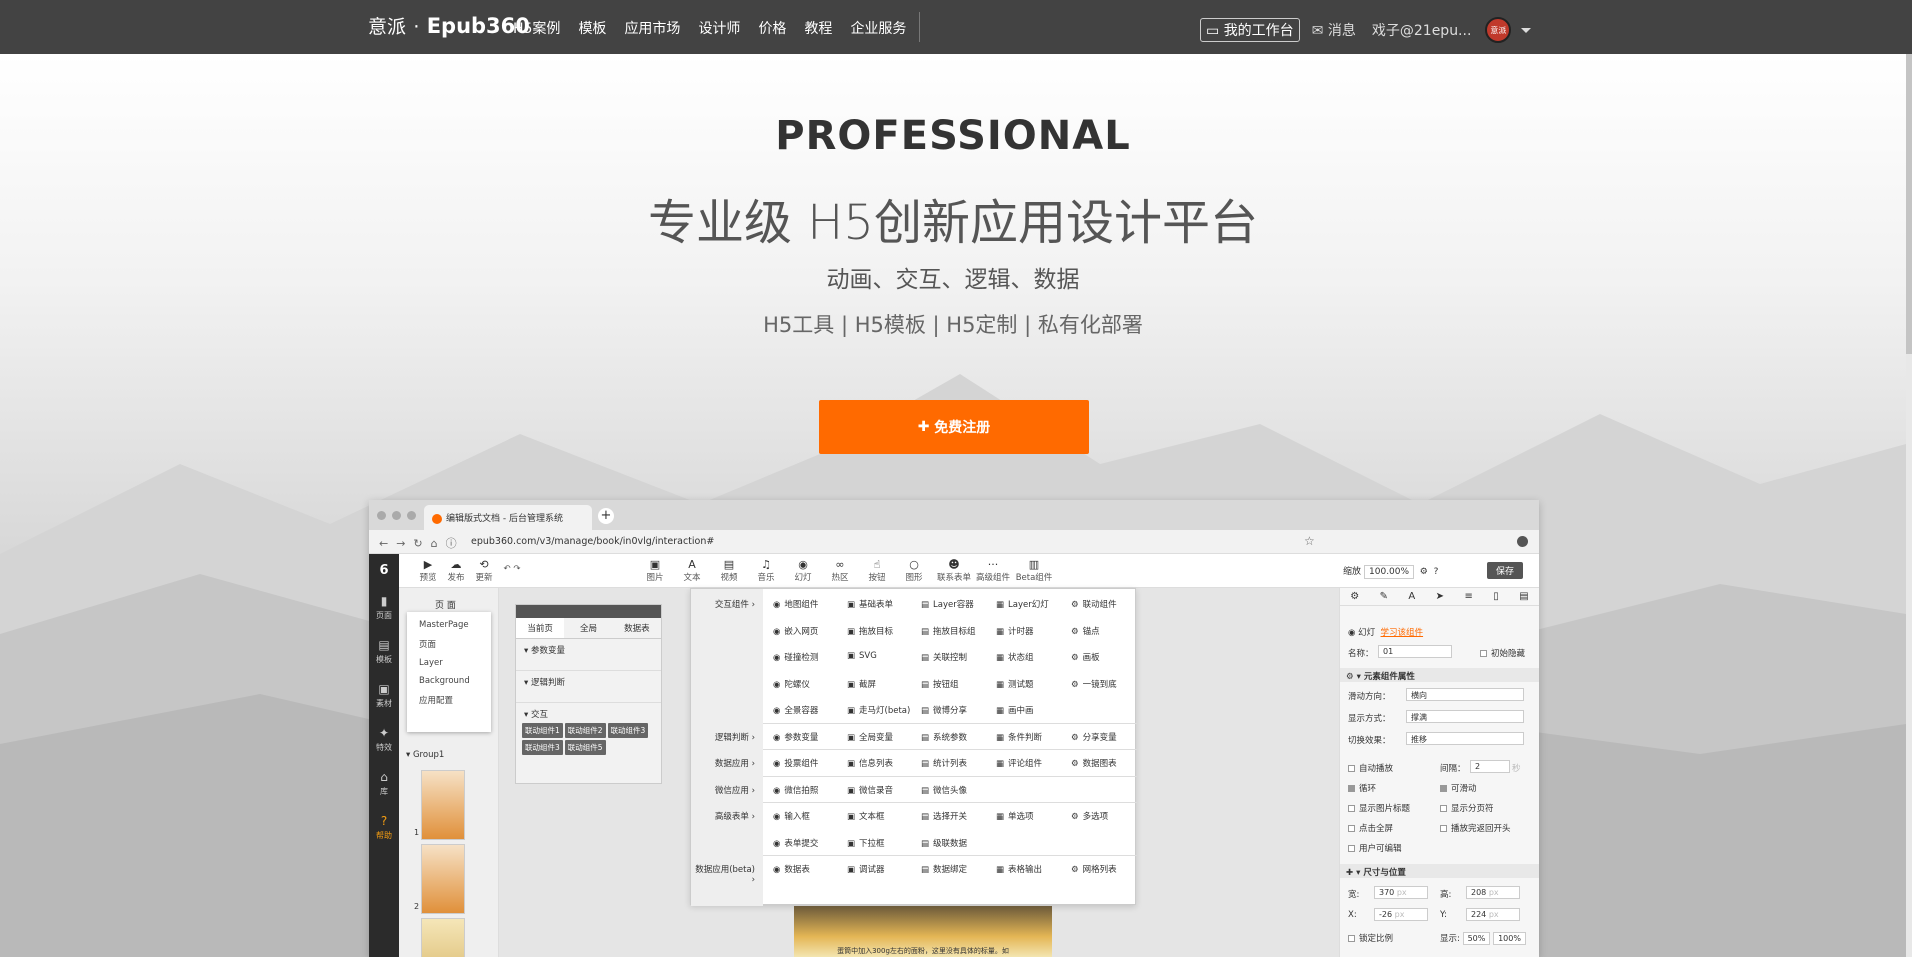 The image size is (1912, 957). What do you see at coordinates (384, 791) in the screenshot?
I see `sidebar-label: 库` at bounding box center [384, 791].